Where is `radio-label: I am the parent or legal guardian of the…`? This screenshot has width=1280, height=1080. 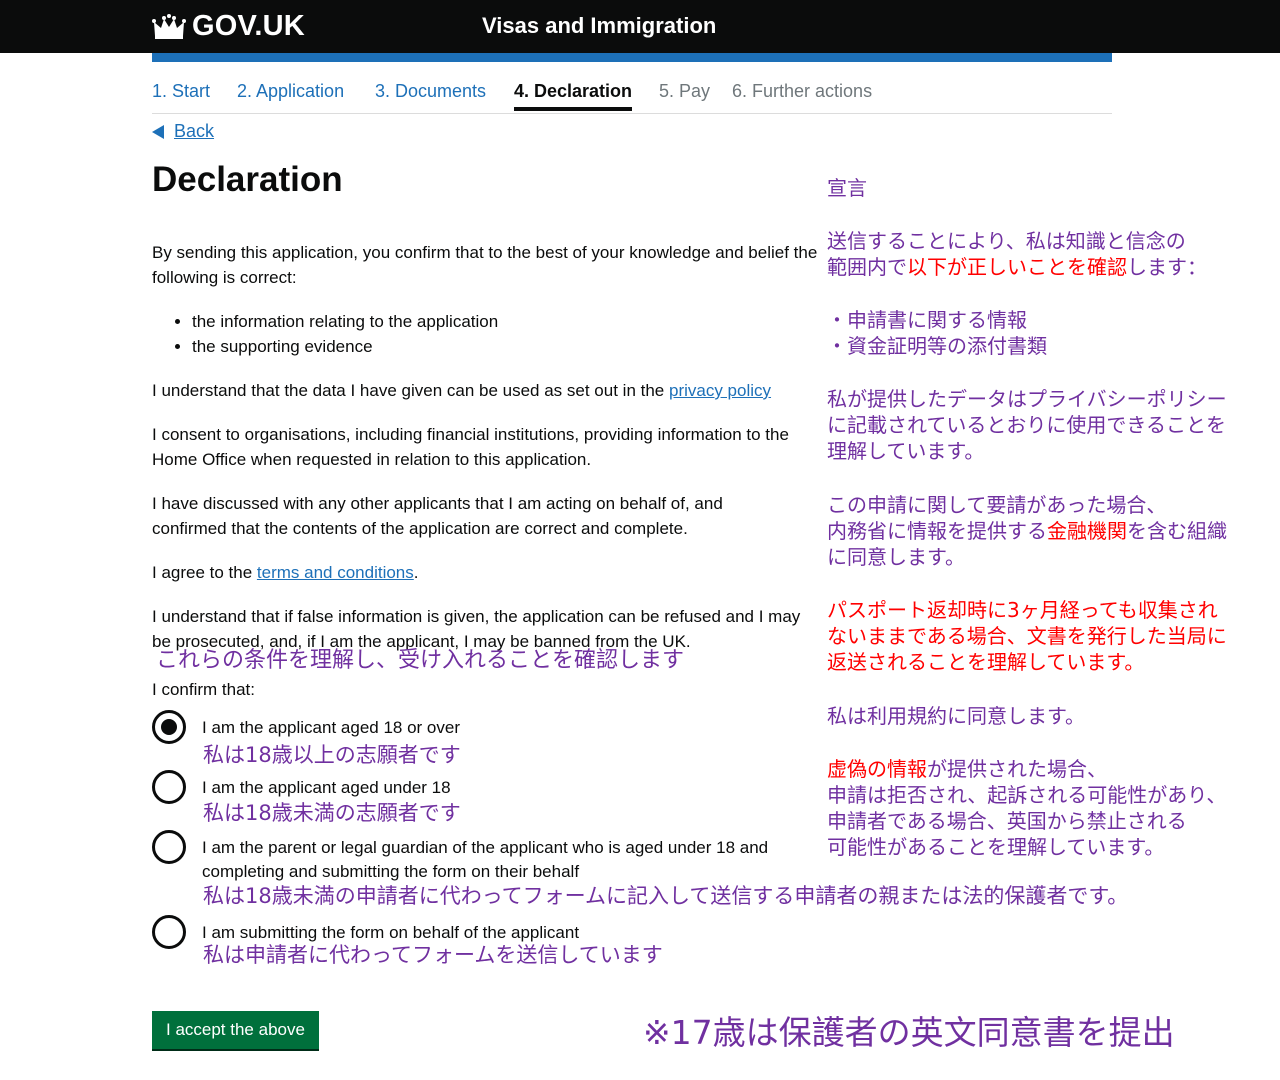 radio-label: I am the parent or legal guardian of the… is located at coordinates (485, 859).